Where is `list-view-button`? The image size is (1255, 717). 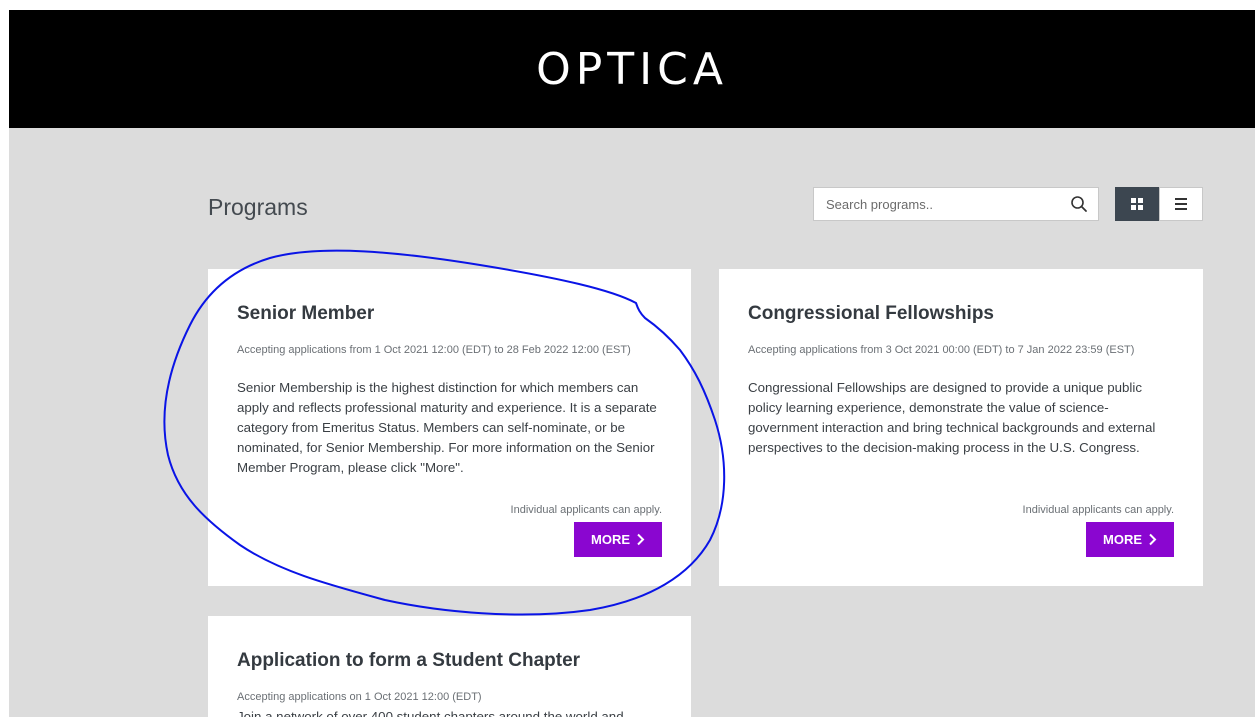
list-view-button is located at coordinates (1181, 204).